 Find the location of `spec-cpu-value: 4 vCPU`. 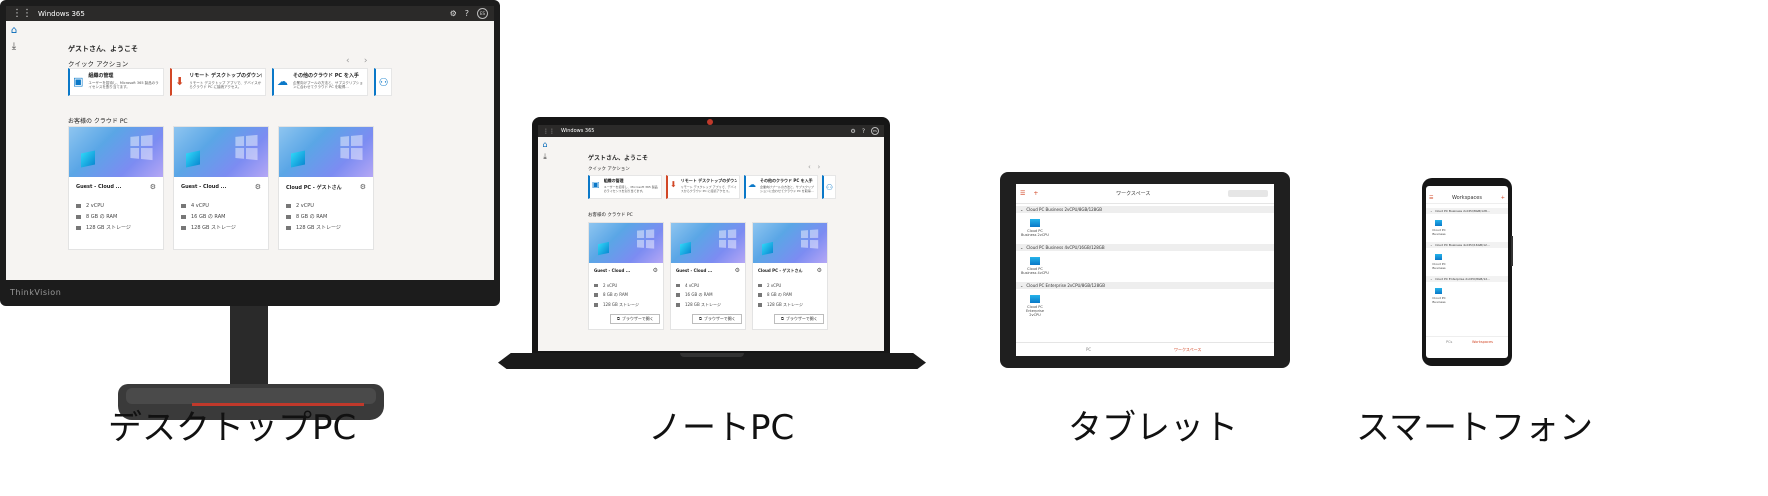

spec-cpu-value: 4 vCPU is located at coordinates (692, 285).